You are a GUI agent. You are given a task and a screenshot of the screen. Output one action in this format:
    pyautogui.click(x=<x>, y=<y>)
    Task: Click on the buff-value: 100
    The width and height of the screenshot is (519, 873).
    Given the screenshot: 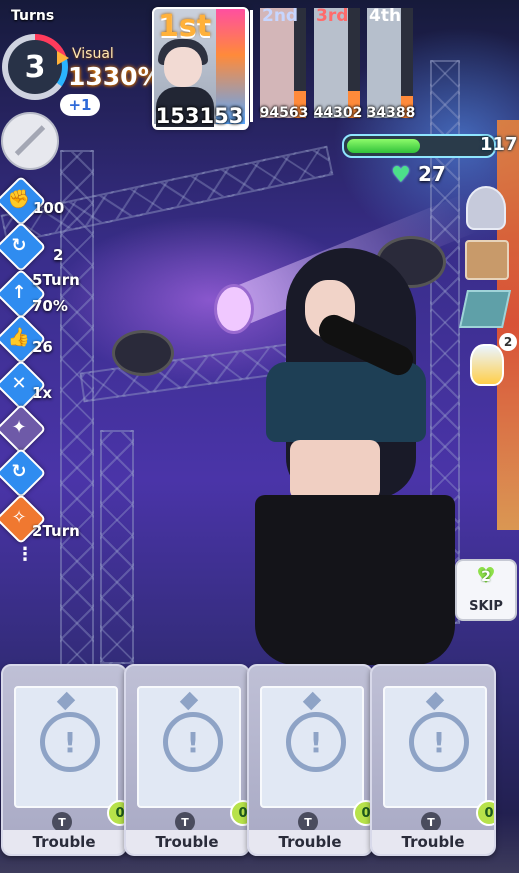 What is the action you would take?
    pyautogui.click(x=49, y=208)
    